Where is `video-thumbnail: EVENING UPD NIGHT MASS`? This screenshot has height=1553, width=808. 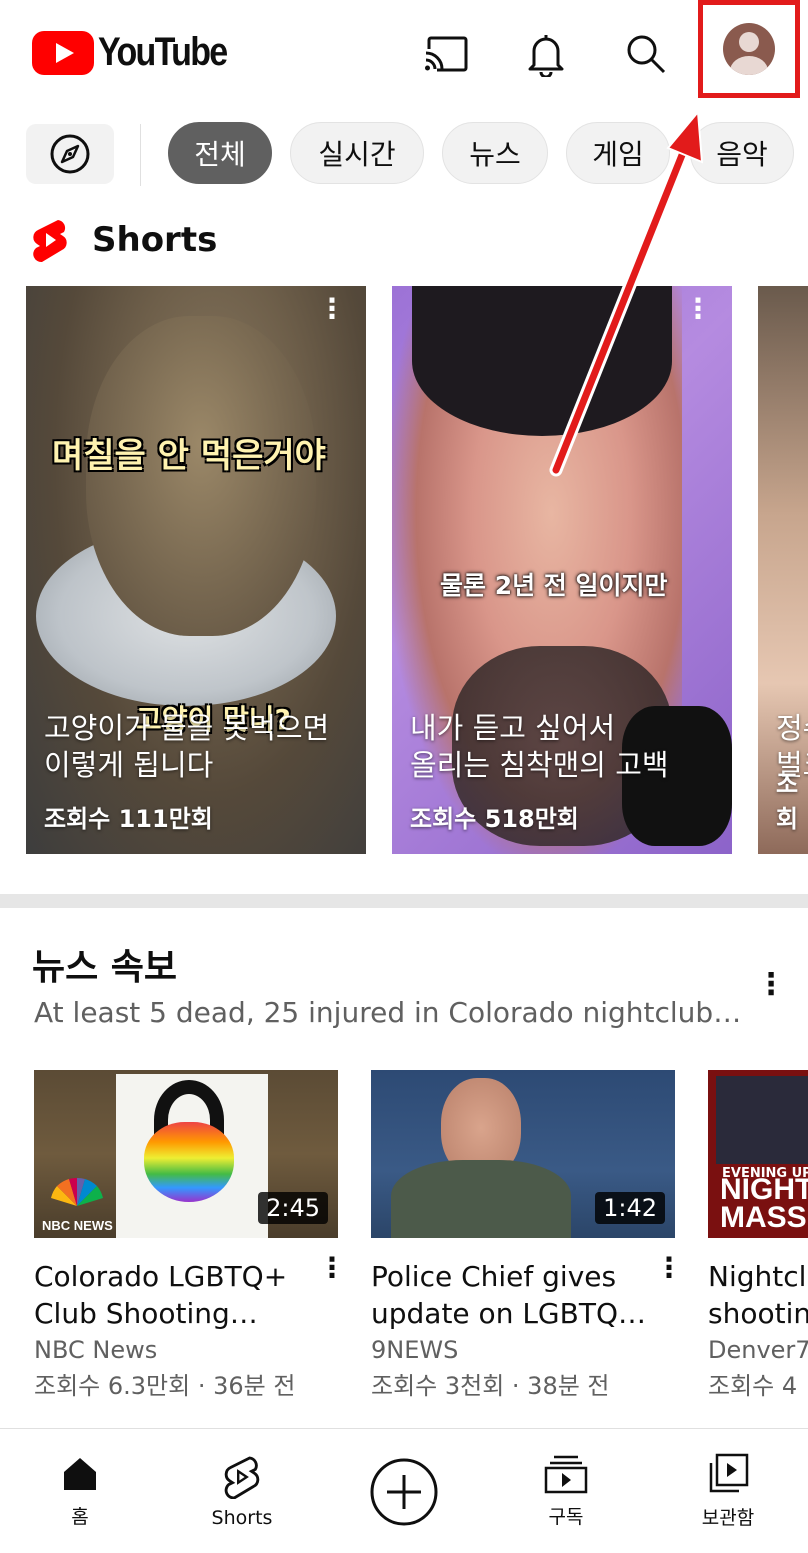 video-thumbnail: EVENING UPD NIGHT MASS is located at coordinates (758, 1154).